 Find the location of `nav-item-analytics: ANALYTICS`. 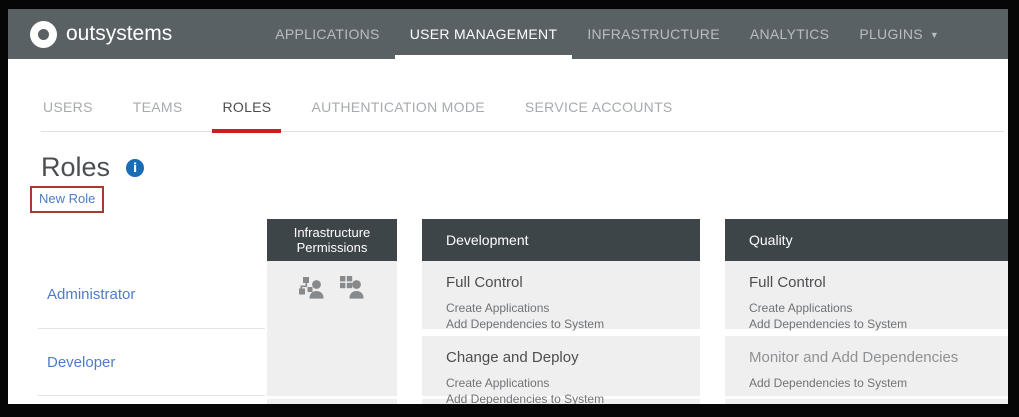

nav-item-analytics: ANALYTICS is located at coordinates (789, 34).